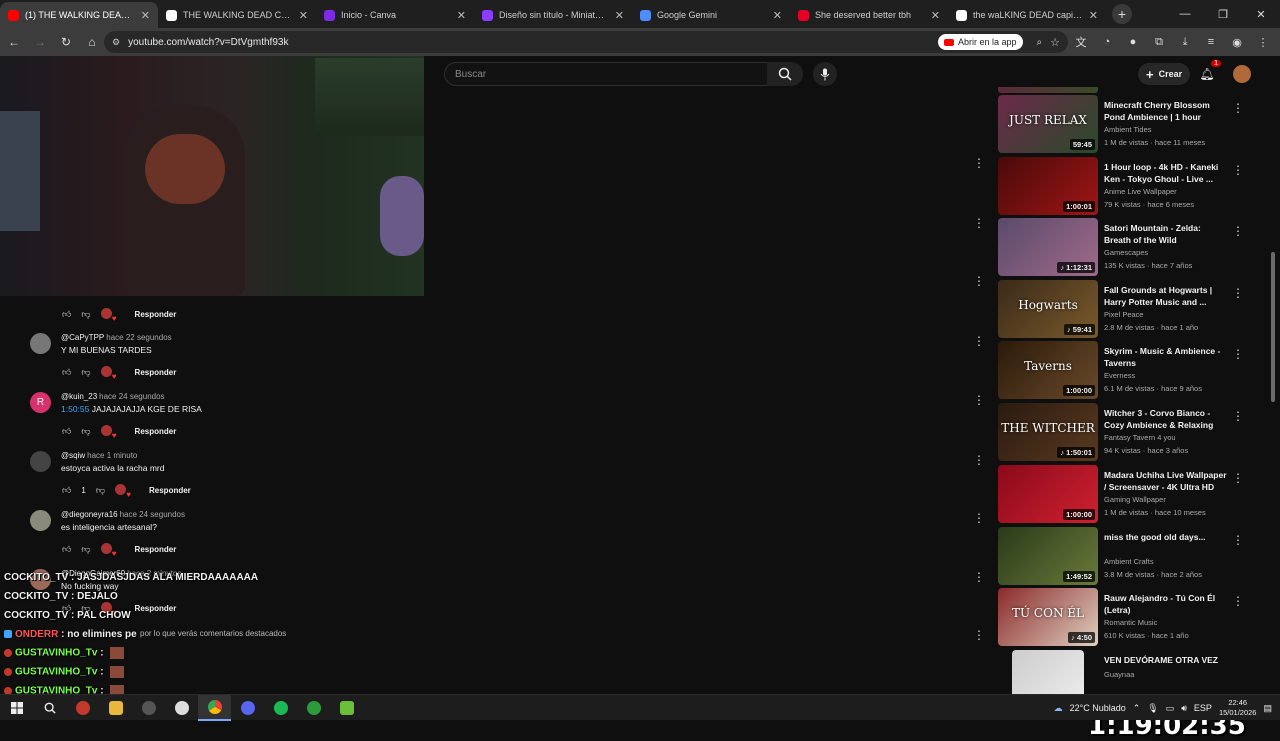 The image size is (1280, 741). I want to click on media-icon: ≡, so click(1211, 42).